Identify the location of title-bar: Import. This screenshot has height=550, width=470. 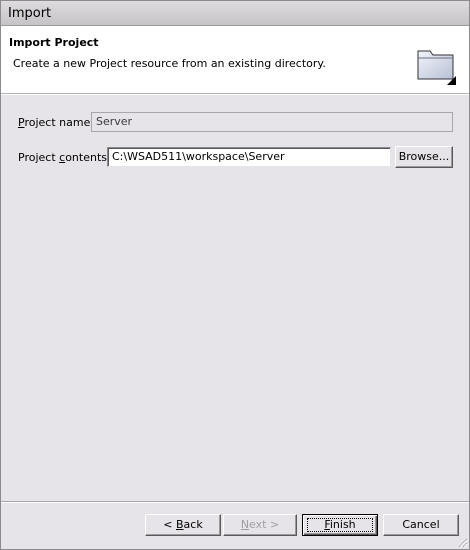
(235, 13).